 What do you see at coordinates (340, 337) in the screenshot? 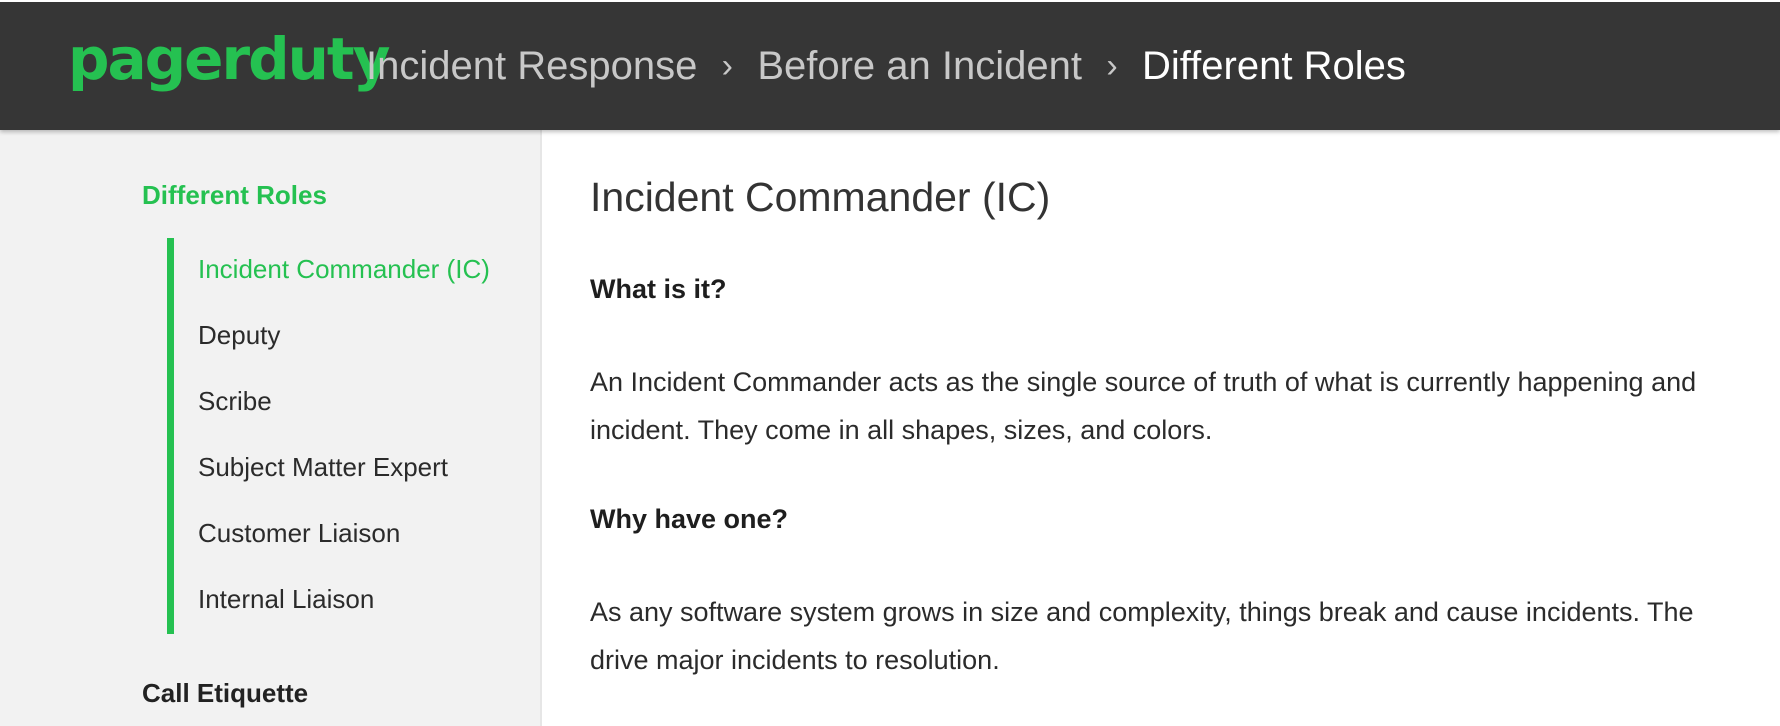
I see `sidebar-item-deputy: Deputy` at bounding box center [340, 337].